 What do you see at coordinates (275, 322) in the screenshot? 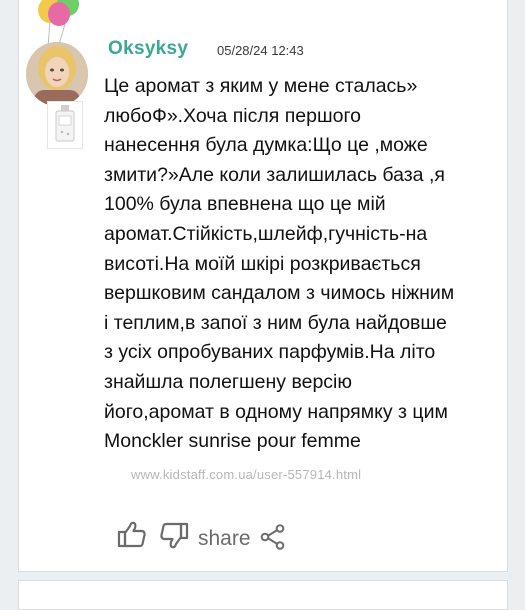
I see `review-text-line: і теплим,в запої з ним була найдовше` at bounding box center [275, 322].